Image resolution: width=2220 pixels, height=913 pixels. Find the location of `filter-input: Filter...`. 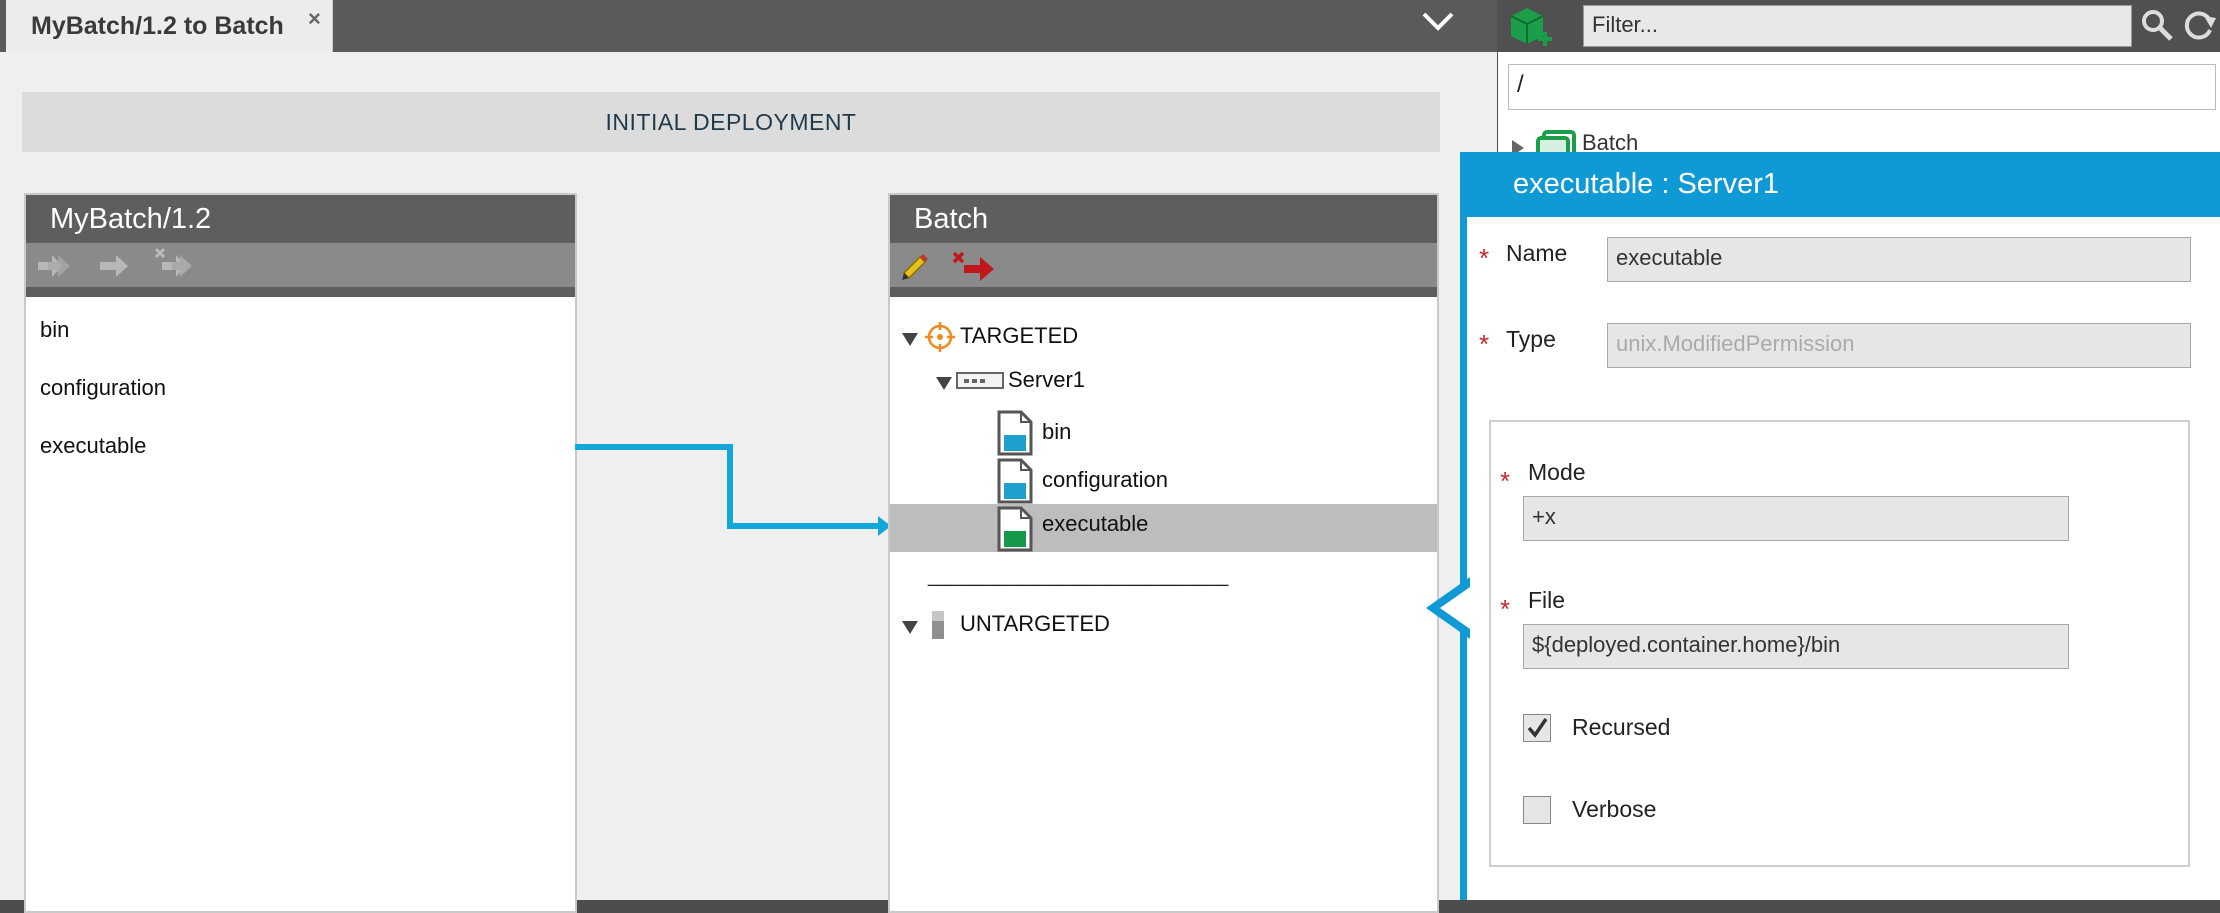

filter-input: Filter... is located at coordinates (1857, 26).